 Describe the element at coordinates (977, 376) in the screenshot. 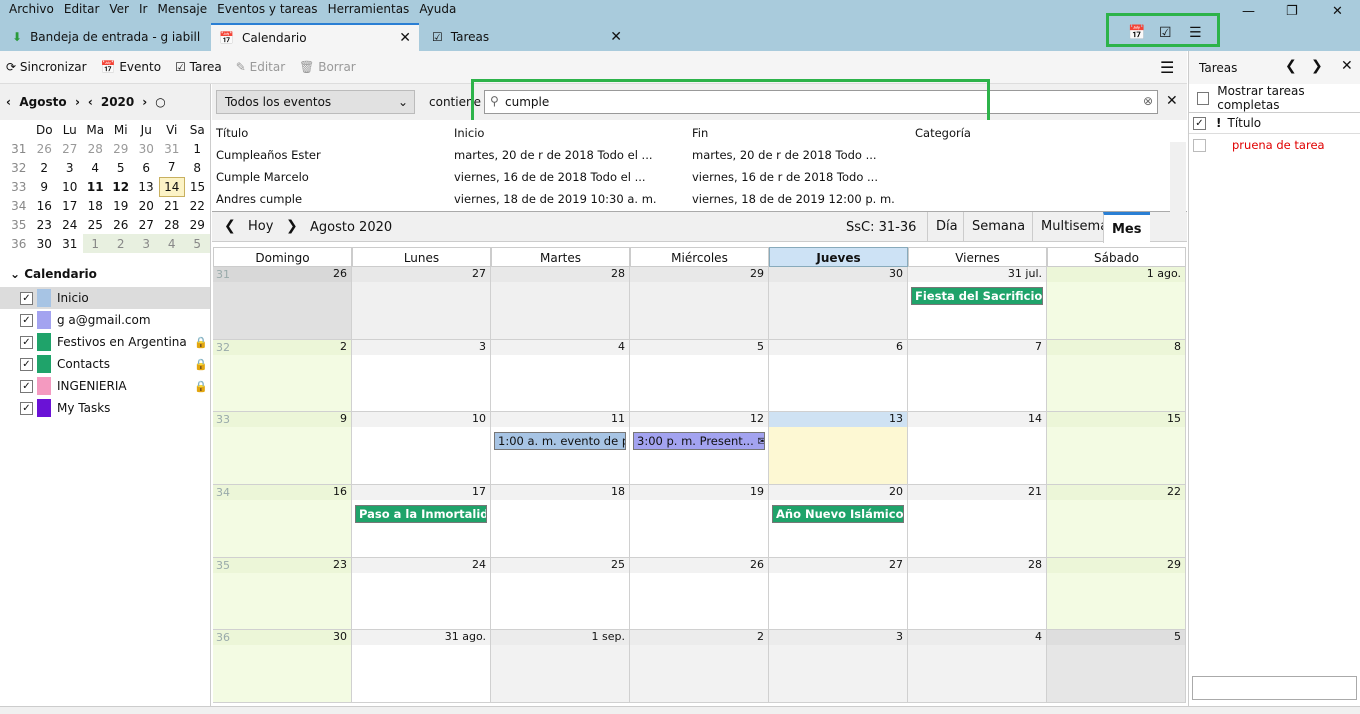

I see `day-cell: 7` at that location.